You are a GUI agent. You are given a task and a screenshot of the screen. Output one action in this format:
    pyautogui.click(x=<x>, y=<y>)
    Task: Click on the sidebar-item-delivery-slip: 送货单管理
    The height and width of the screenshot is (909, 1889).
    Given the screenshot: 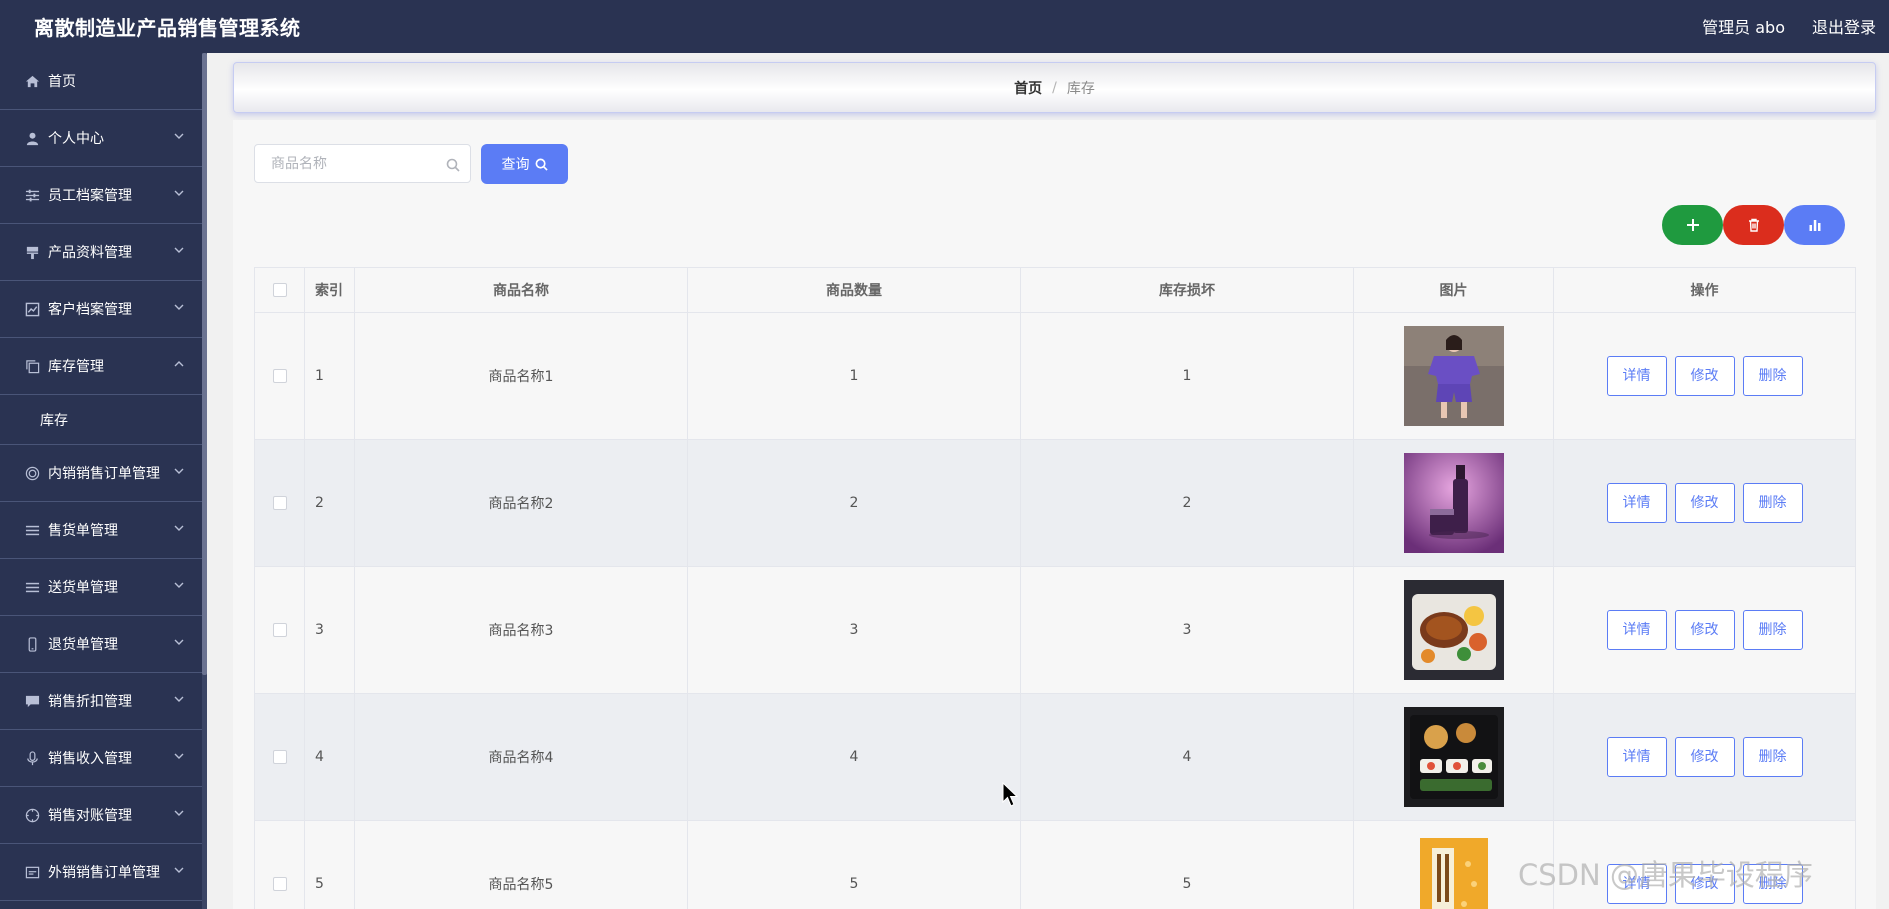 What is the action you would take?
    pyautogui.click(x=103, y=587)
    